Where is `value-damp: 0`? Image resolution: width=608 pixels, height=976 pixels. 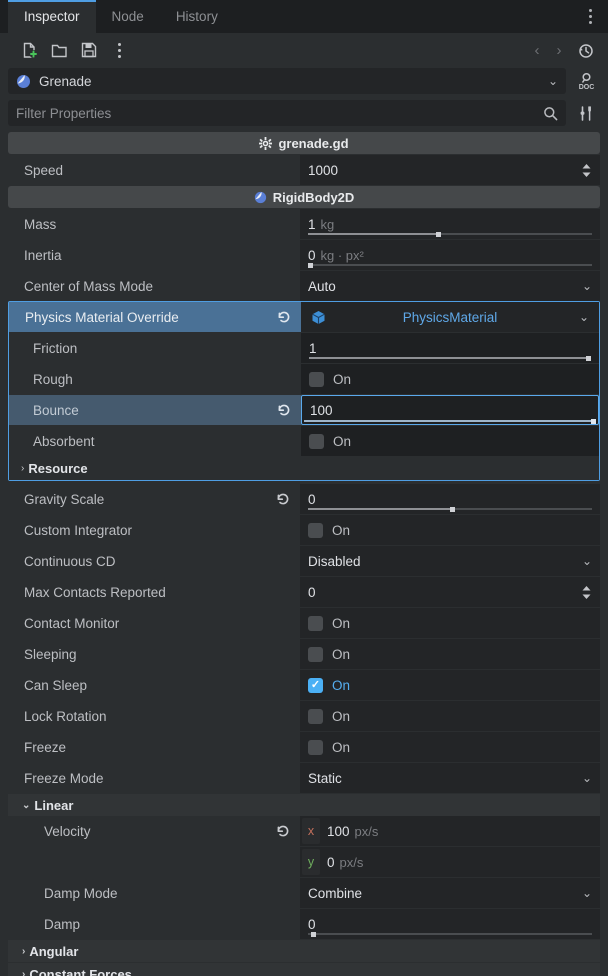 value-damp: 0 is located at coordinates (312, 924).